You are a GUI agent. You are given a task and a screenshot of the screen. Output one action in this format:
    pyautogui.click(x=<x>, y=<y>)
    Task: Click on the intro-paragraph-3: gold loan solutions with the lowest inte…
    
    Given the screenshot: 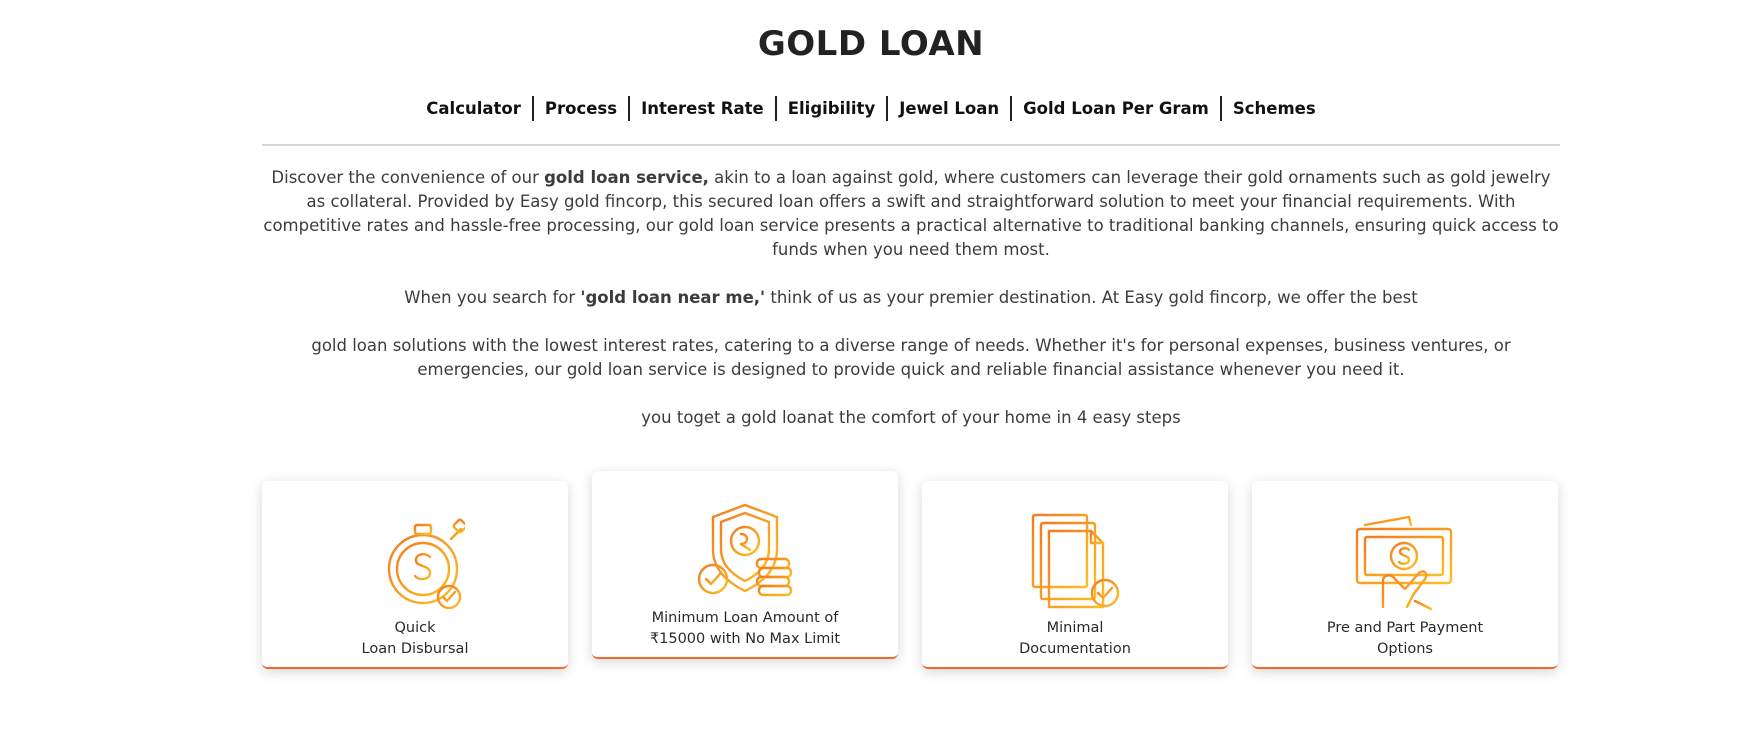 What is the action you would take?
    pyautogui.click(x=911, y=357)
    